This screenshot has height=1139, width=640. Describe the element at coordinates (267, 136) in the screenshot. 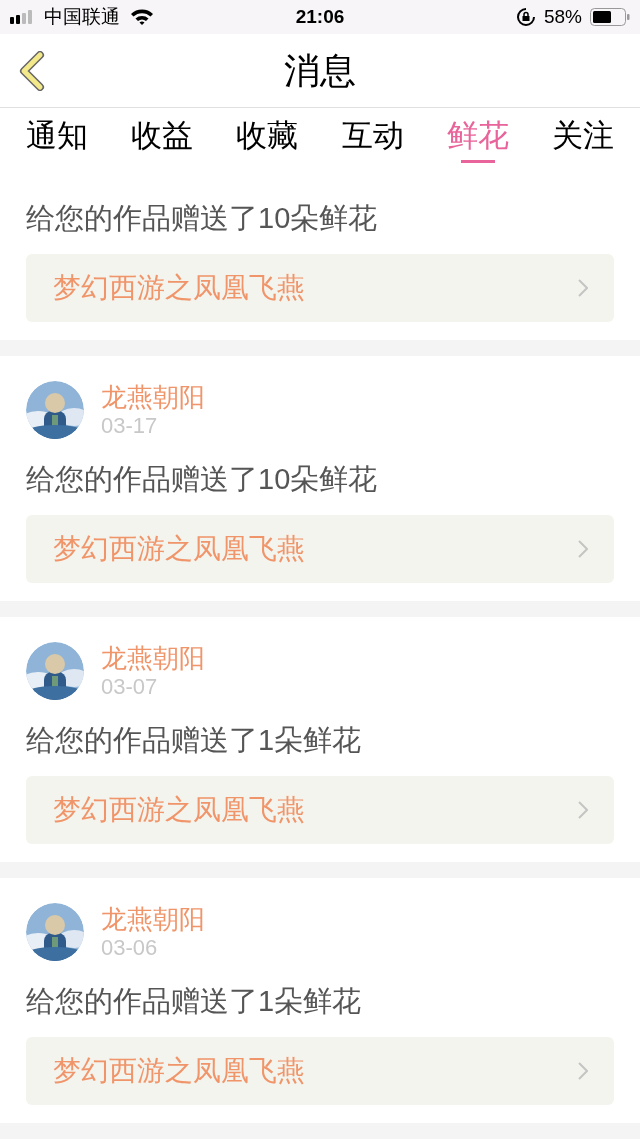

I see `tab: 收藏` at that location.